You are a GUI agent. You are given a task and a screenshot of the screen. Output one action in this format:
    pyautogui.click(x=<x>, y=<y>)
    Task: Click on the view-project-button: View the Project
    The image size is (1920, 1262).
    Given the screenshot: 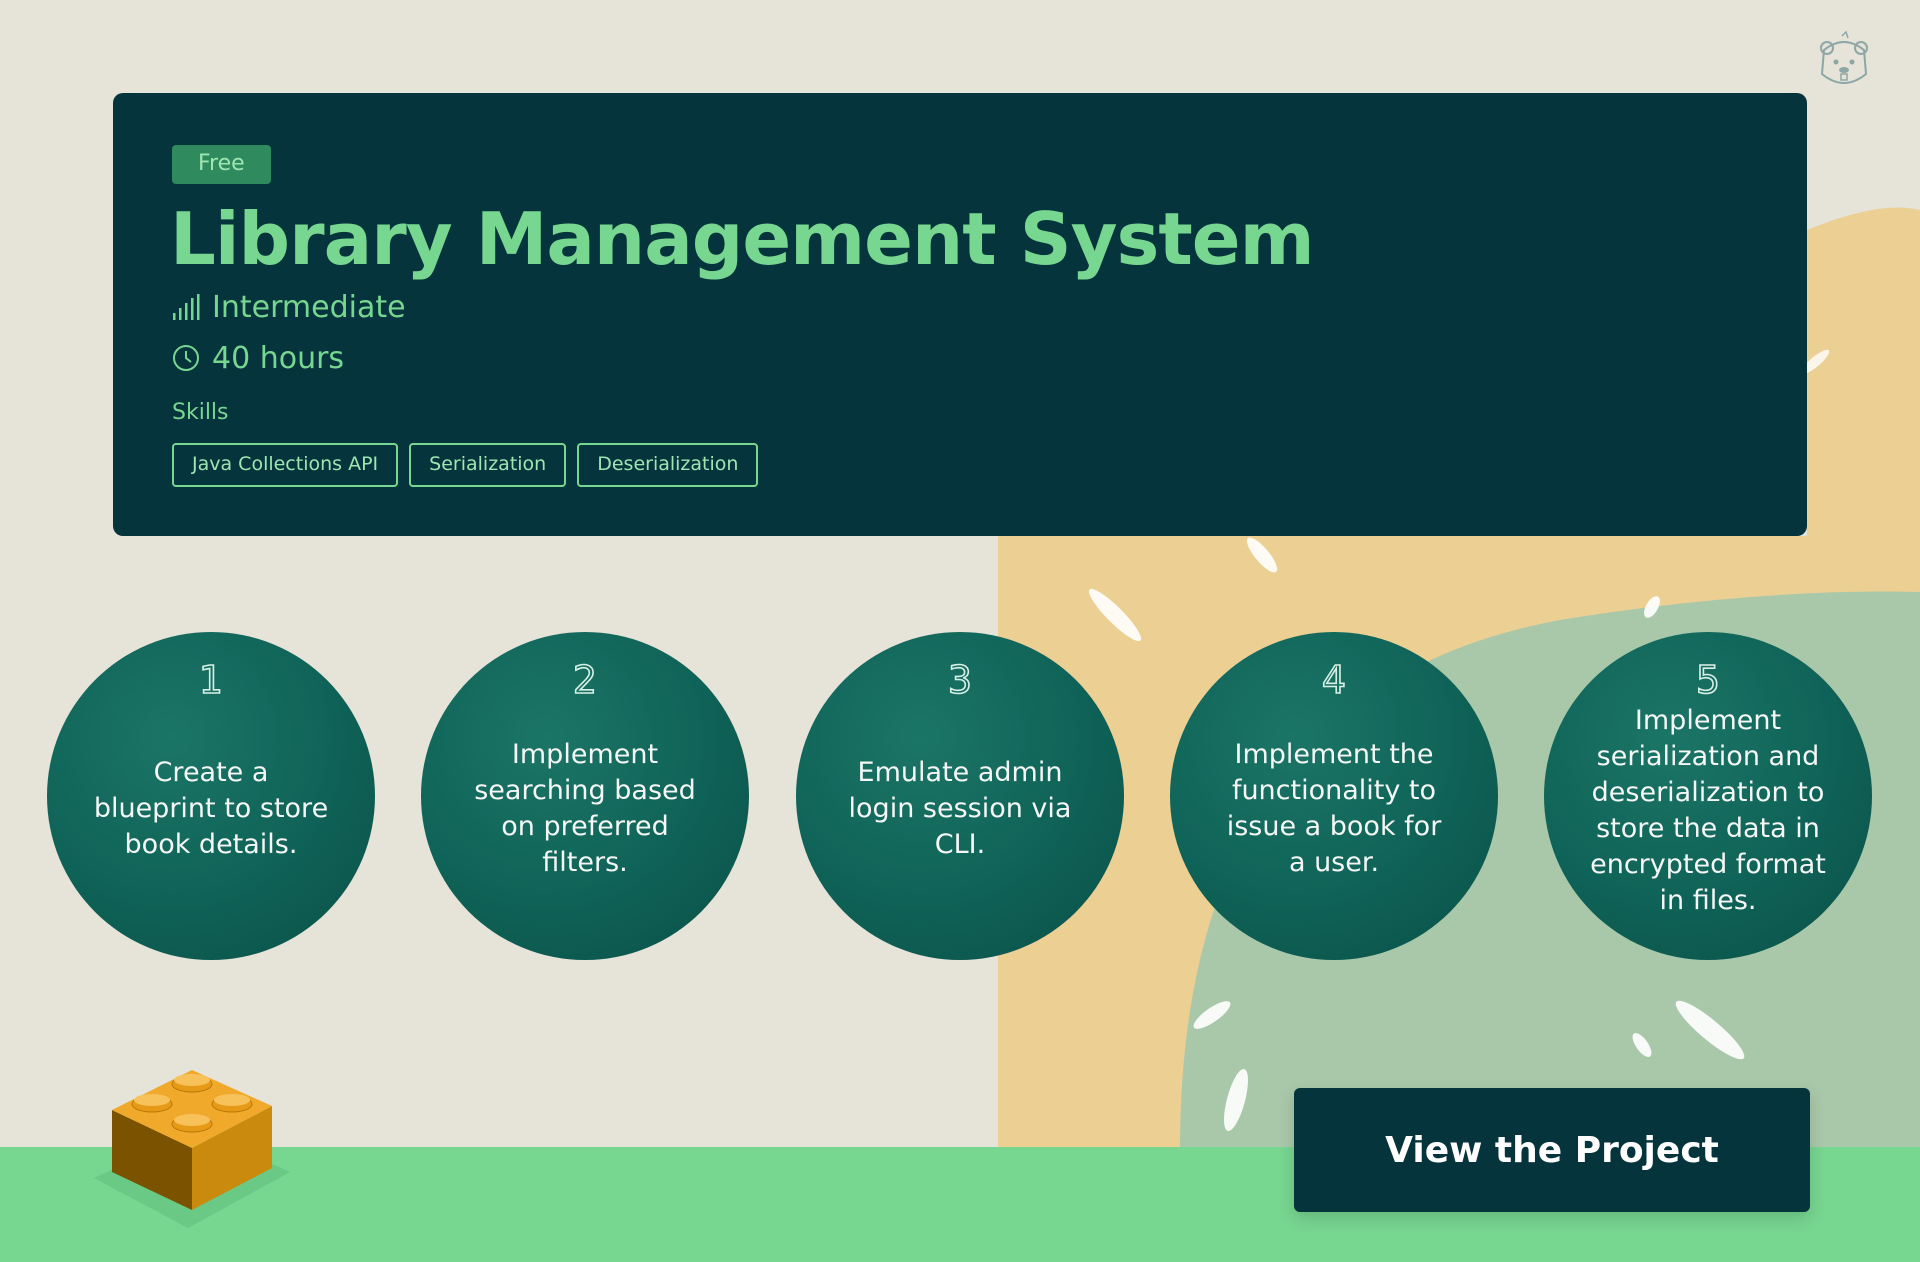 What is the action you would take?
    pyautogui.click(x=1552, y=1150)
    